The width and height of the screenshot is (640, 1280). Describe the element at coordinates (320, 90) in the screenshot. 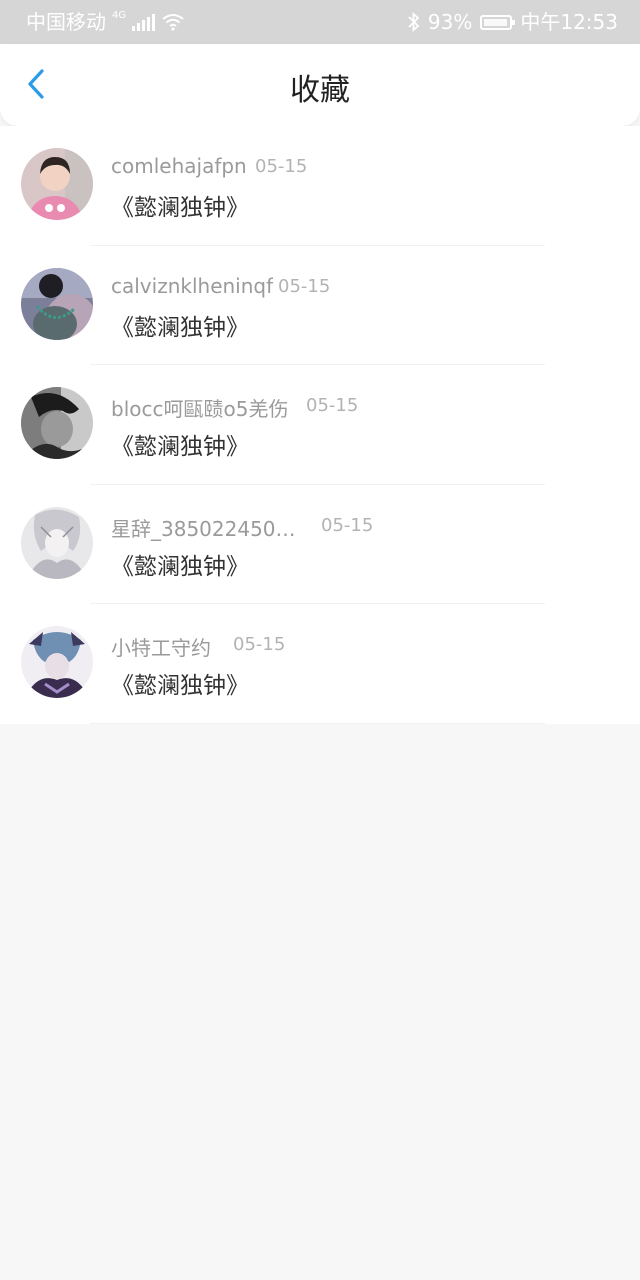

I see `page-title: 收藏` at that location.